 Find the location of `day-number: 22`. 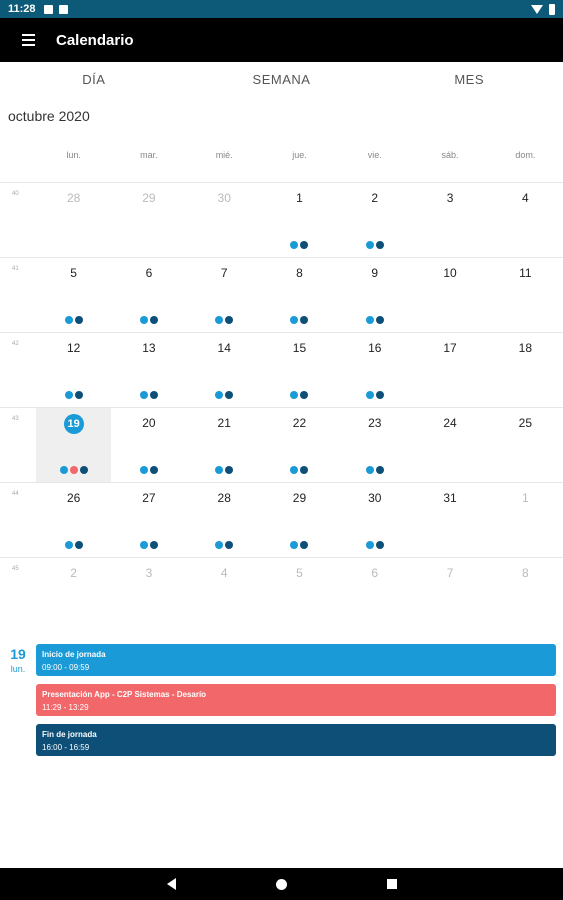

day-number: 22 is located at coordinates (299, 423).